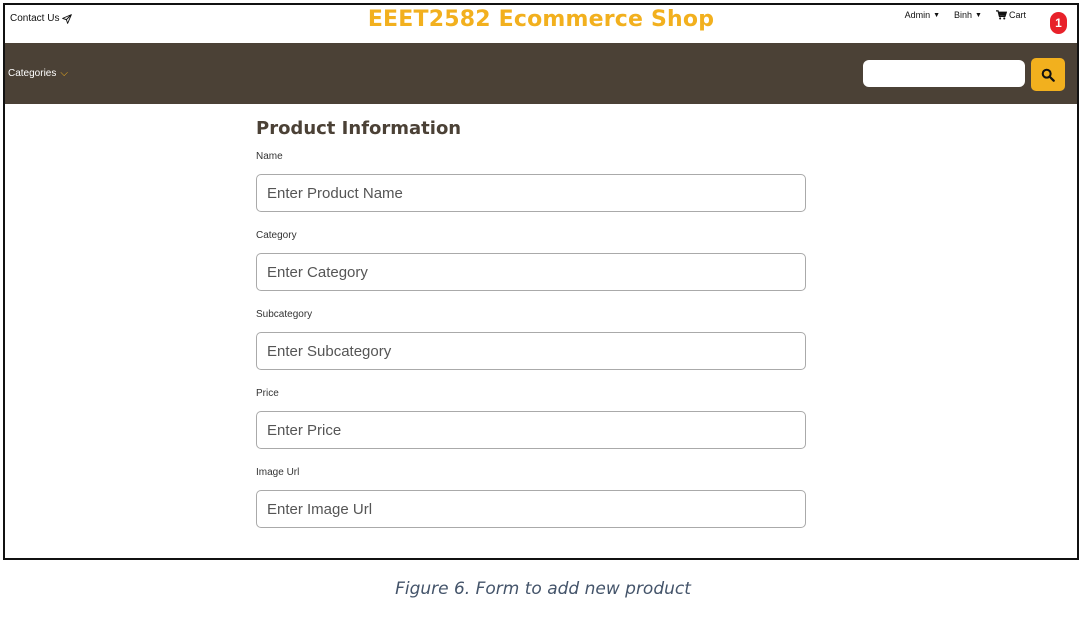 The width and height of the screenshot is (1086, 620). What do you see at coordinates (543, 589) in the screenshot?
I see `figure-caption: Figure 6. Form to add new product` at bounding box center [543, 589].